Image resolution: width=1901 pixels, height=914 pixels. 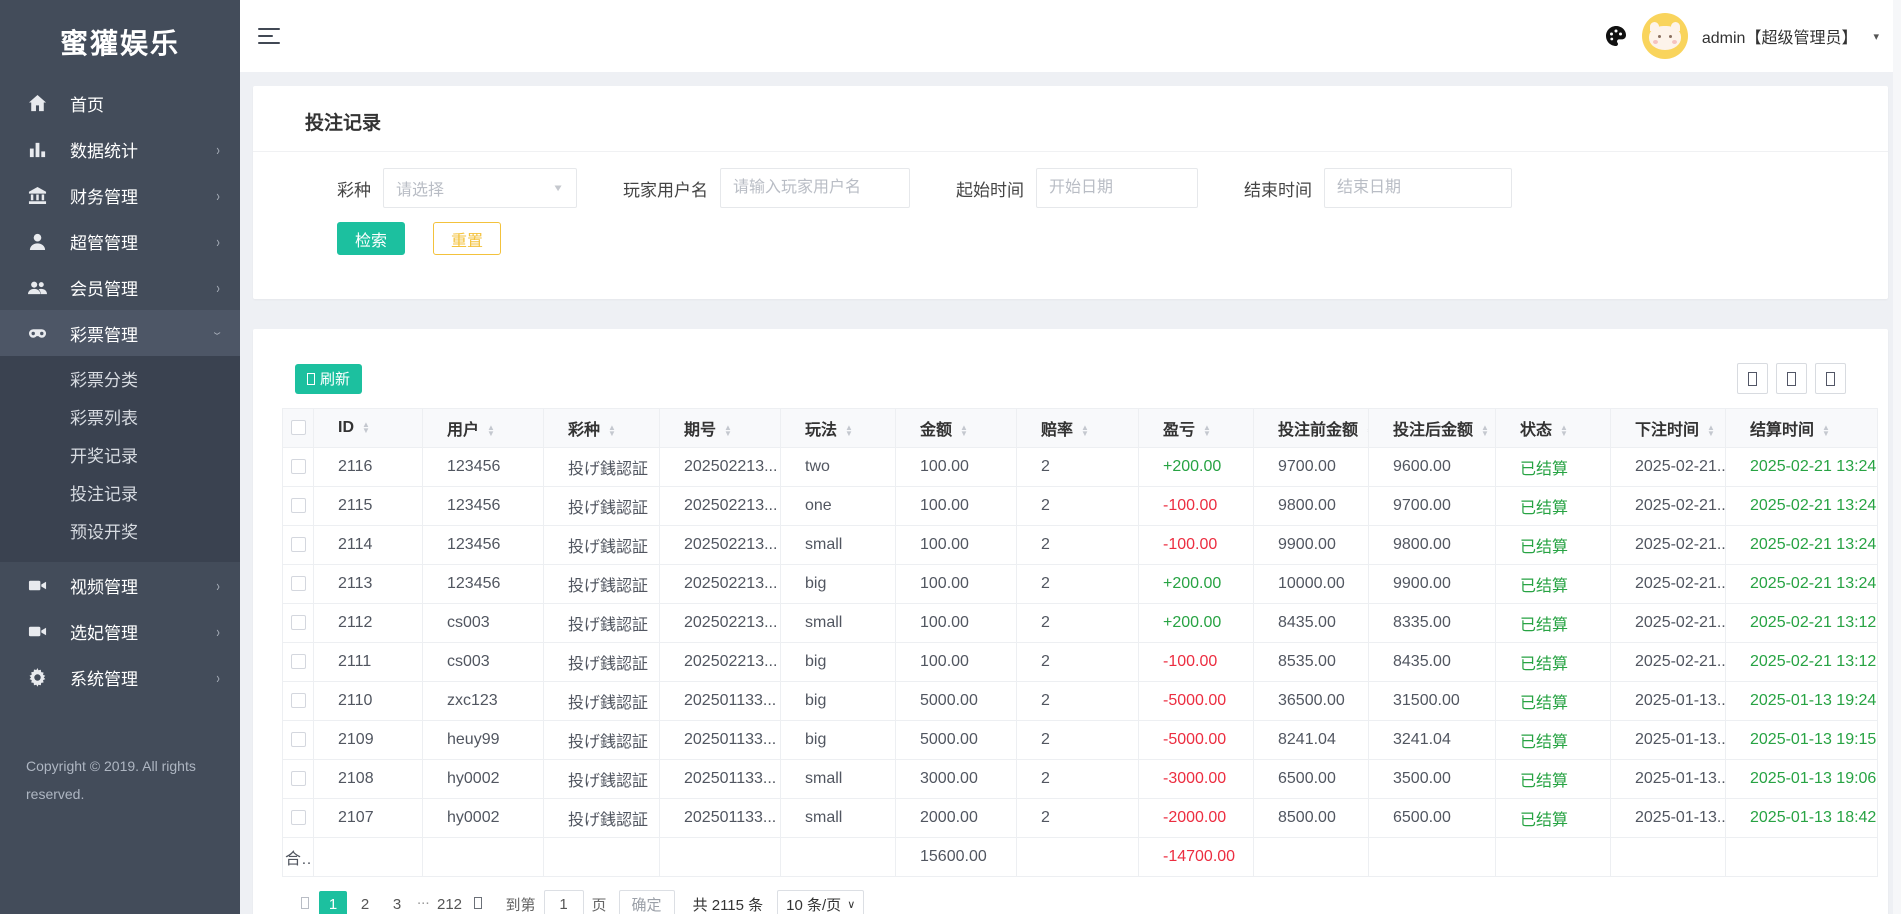 I want to click on prev-page-icon, so click(x=305, y=904).